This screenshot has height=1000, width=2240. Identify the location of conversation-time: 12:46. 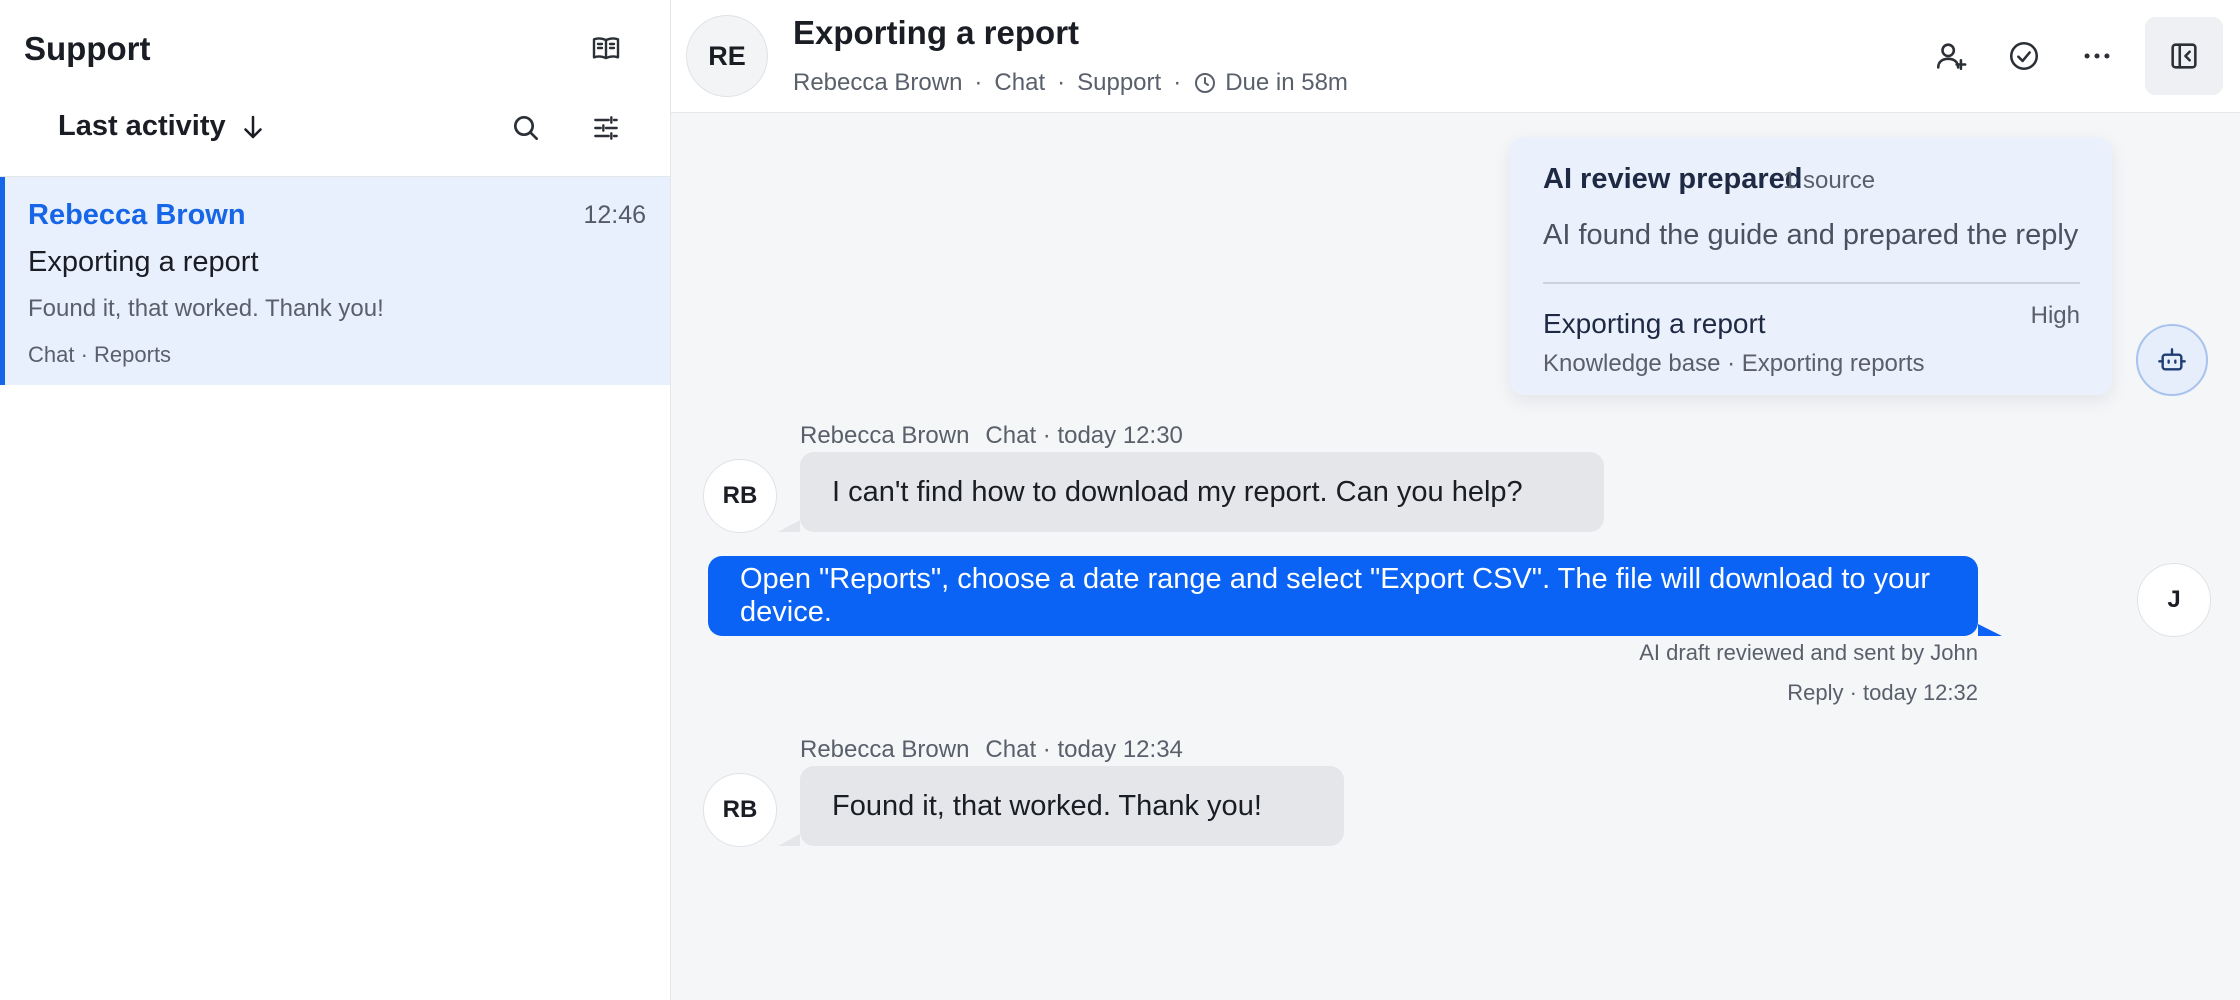
(614, 215).